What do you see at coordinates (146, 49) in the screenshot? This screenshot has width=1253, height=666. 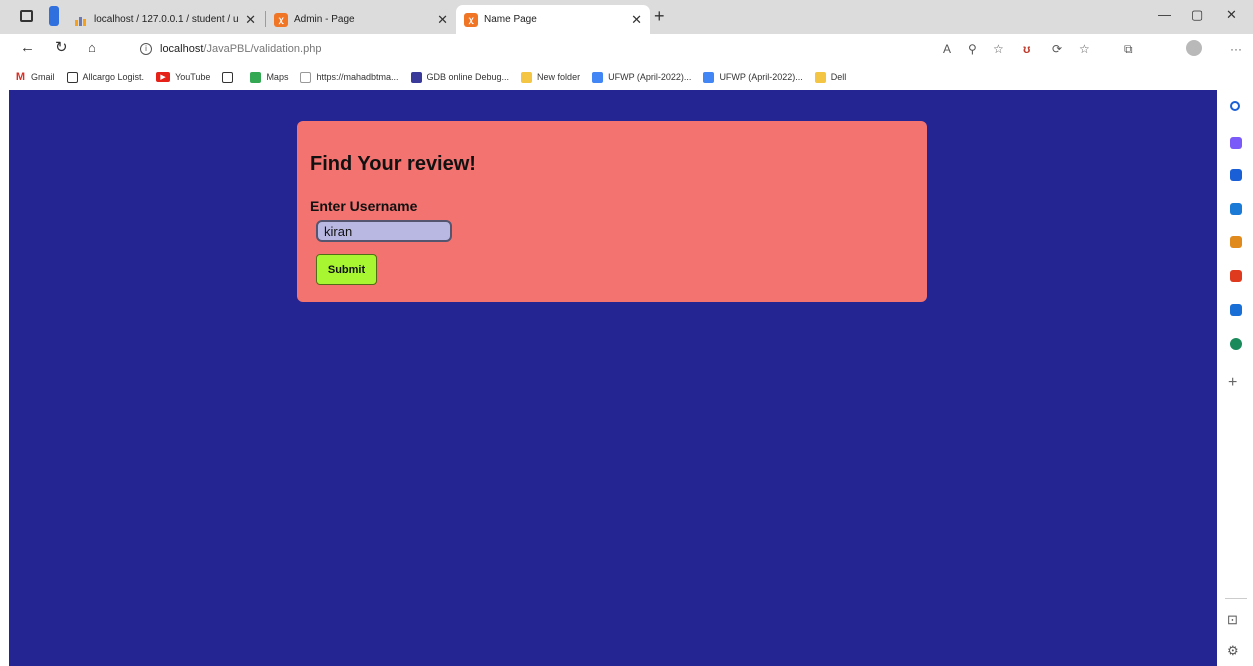 I see `site-info-icon: i` at bounding box center [146, 49].